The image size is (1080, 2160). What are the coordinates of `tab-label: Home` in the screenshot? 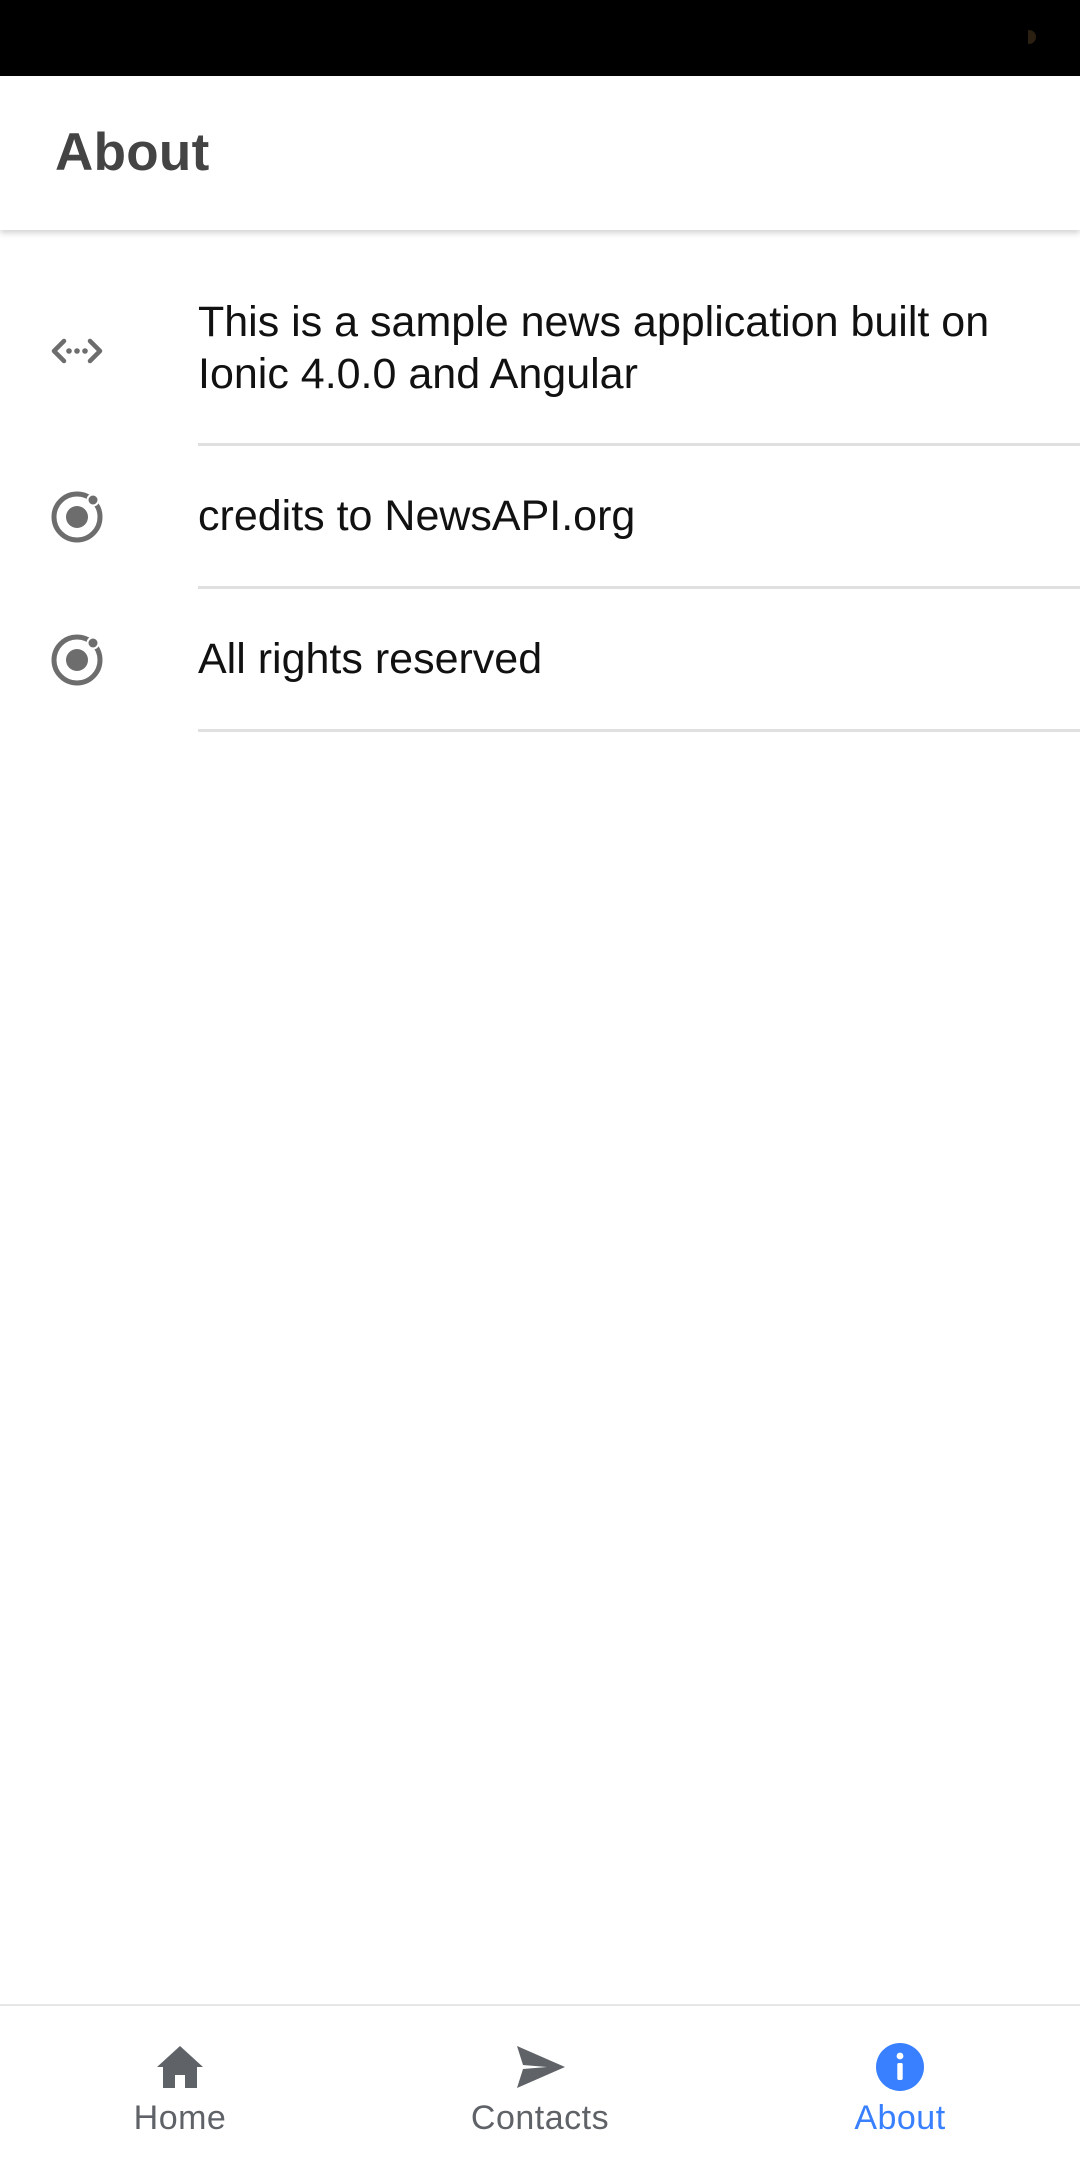 It's located at (180, 2118).